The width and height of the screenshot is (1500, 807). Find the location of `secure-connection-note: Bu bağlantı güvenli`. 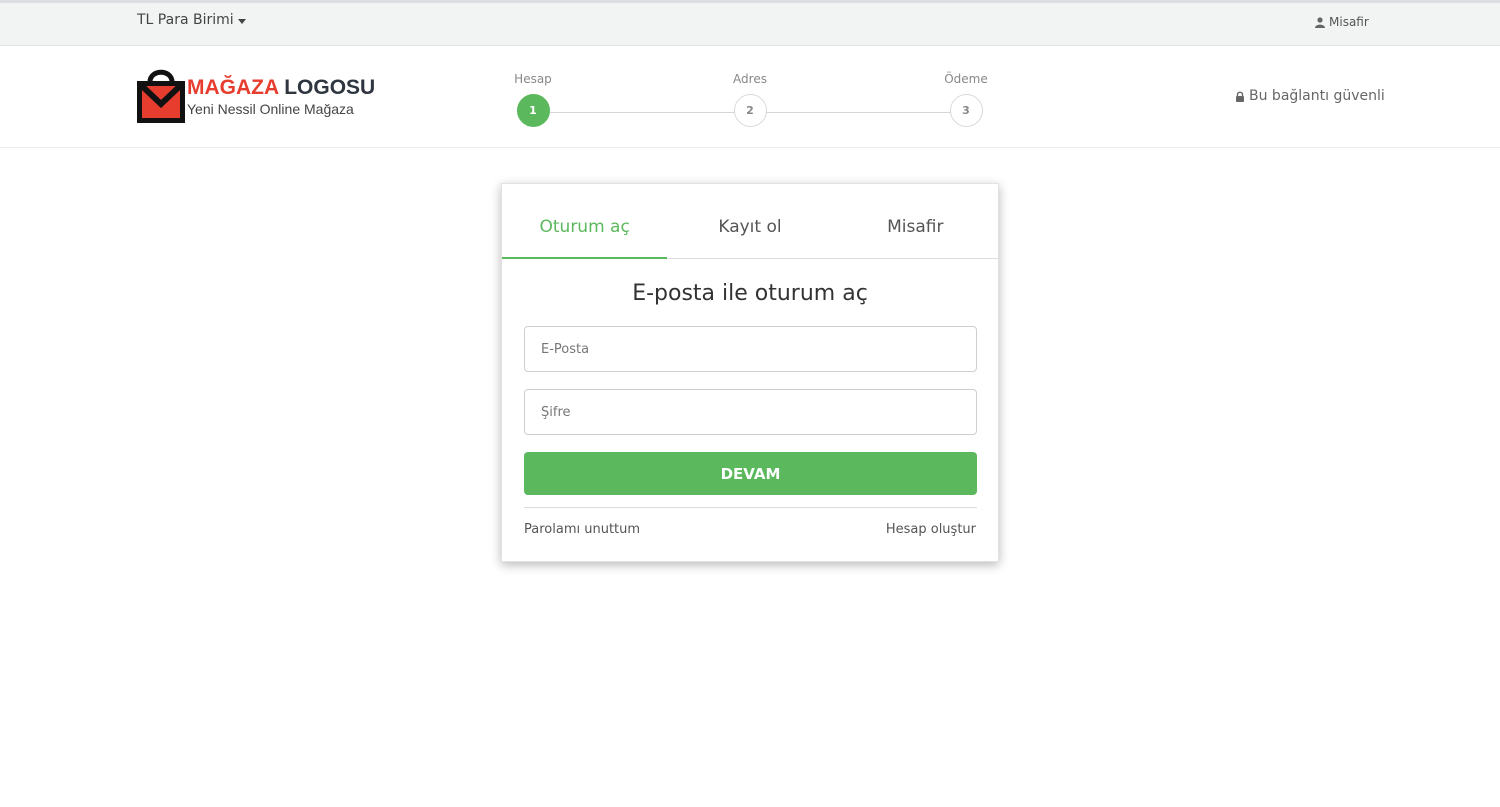

secure-connection-note: Bu bağlantı güvenli is located at coordinates (1310, 96).